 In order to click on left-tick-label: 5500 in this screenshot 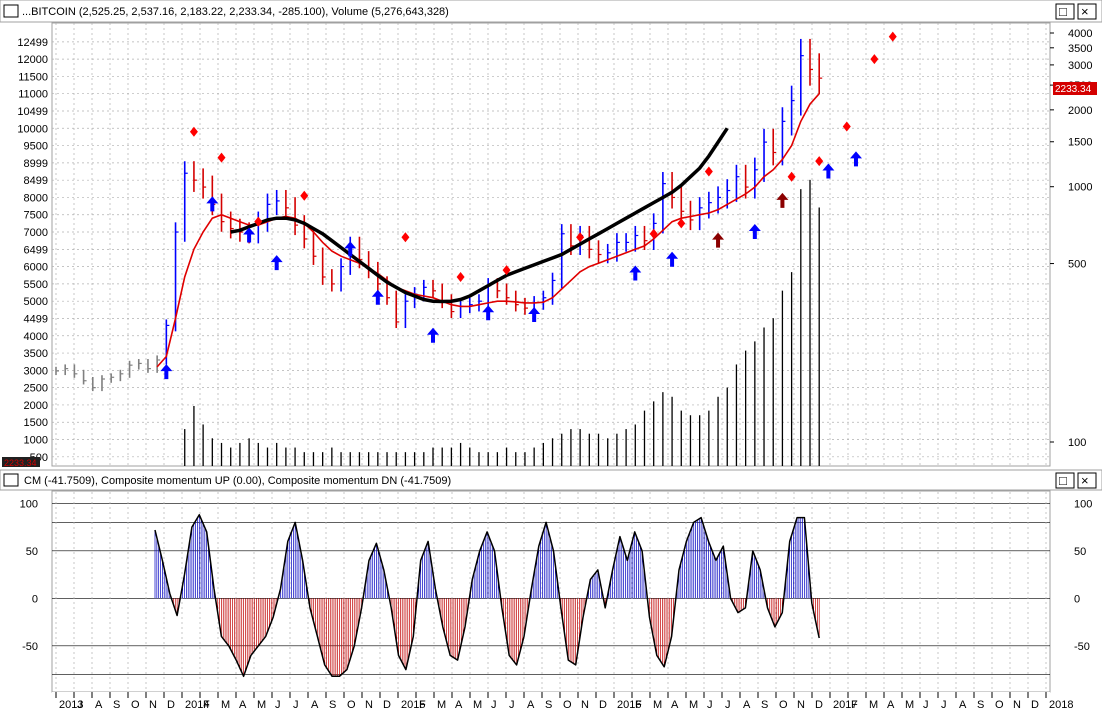, I will do `click(36, 285)`.